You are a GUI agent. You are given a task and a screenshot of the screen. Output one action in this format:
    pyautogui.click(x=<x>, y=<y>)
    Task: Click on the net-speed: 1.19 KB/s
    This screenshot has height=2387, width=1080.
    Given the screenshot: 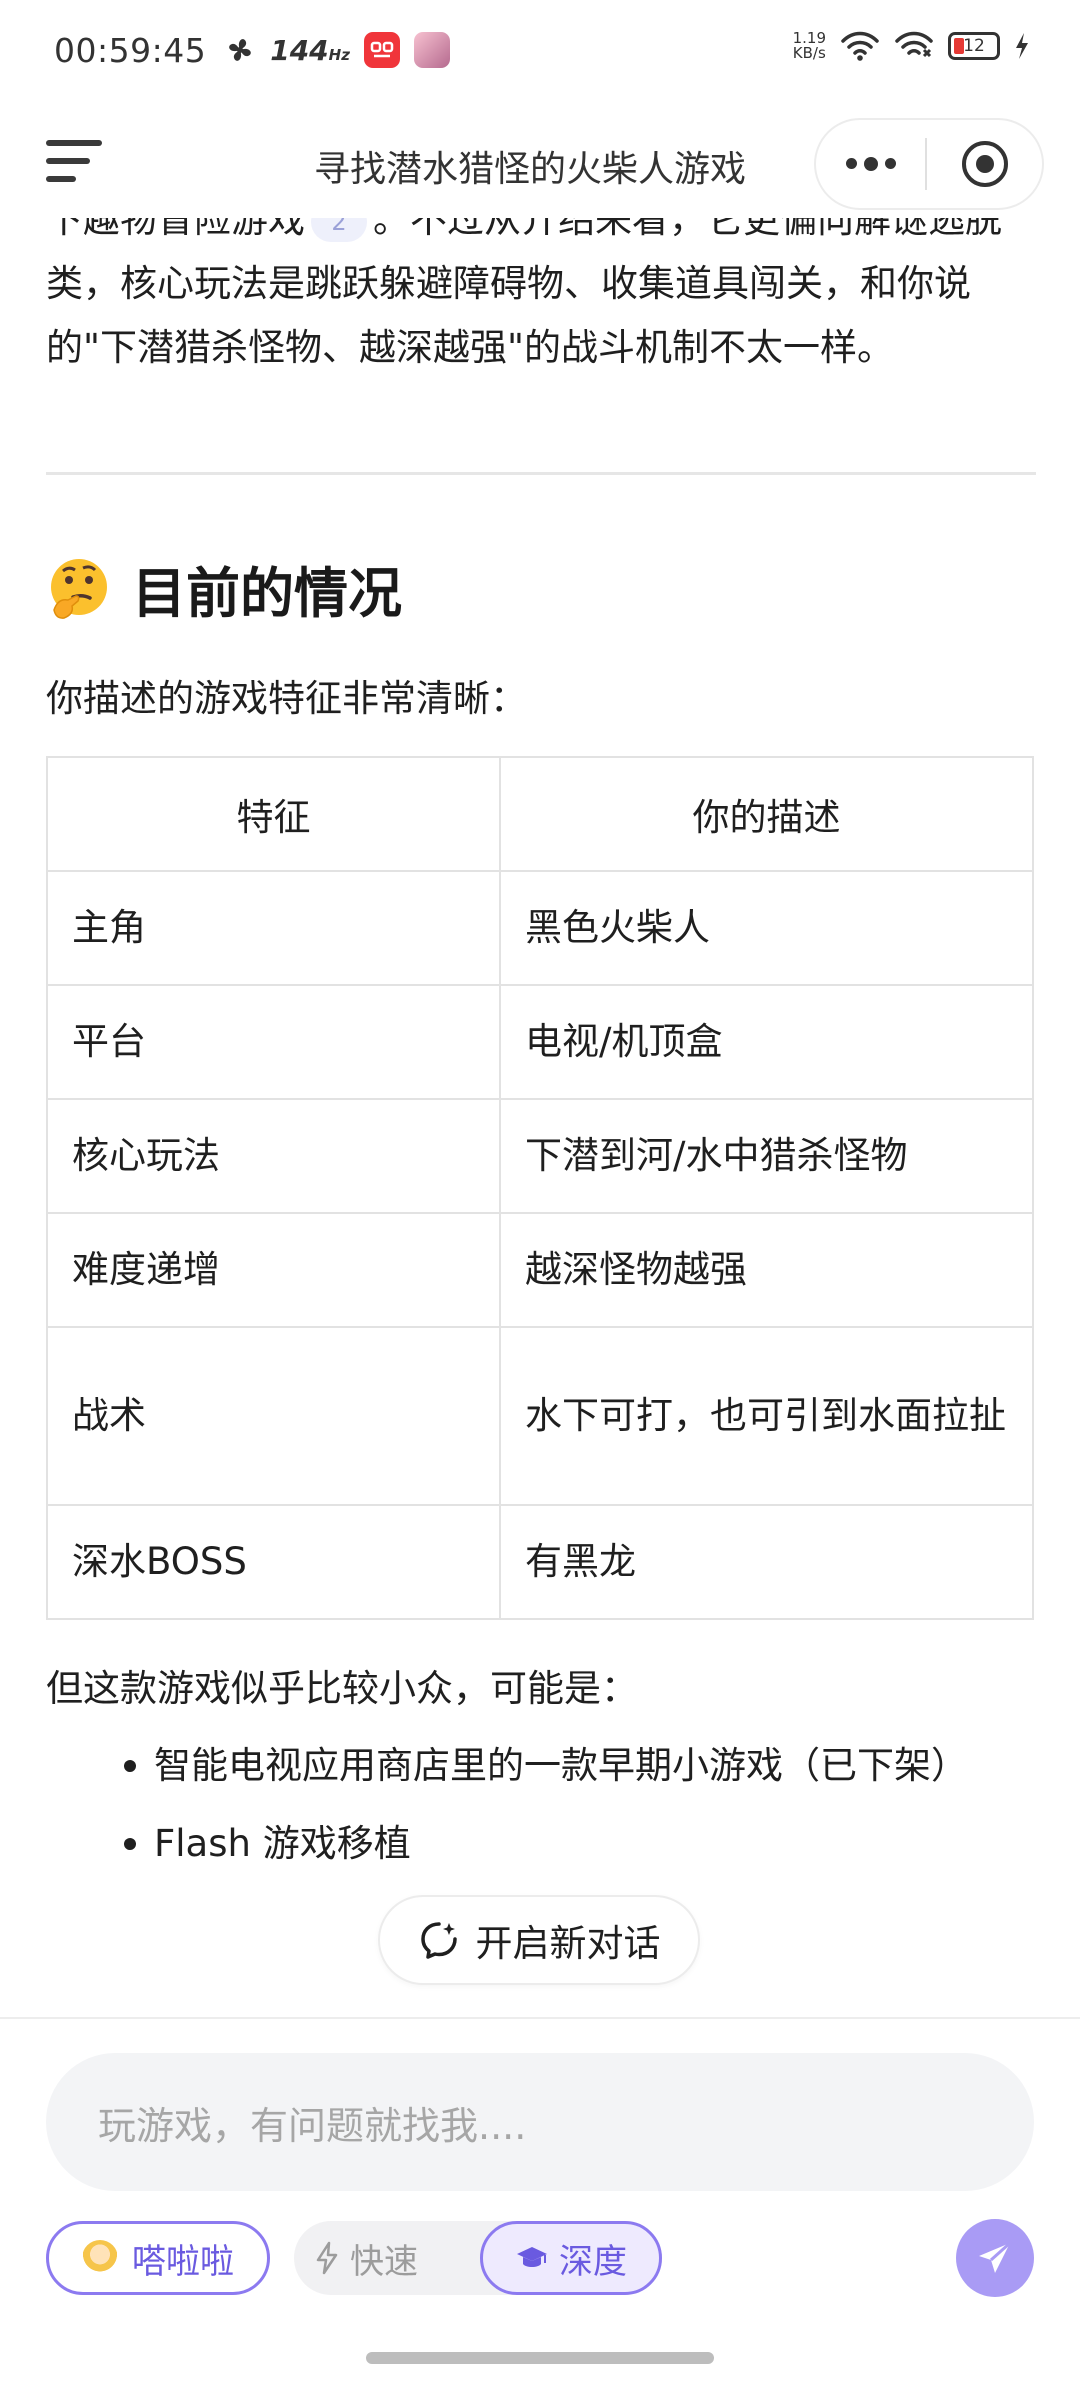 What is the action you would take?
    pyautogui.click(x=809, y=46)
    